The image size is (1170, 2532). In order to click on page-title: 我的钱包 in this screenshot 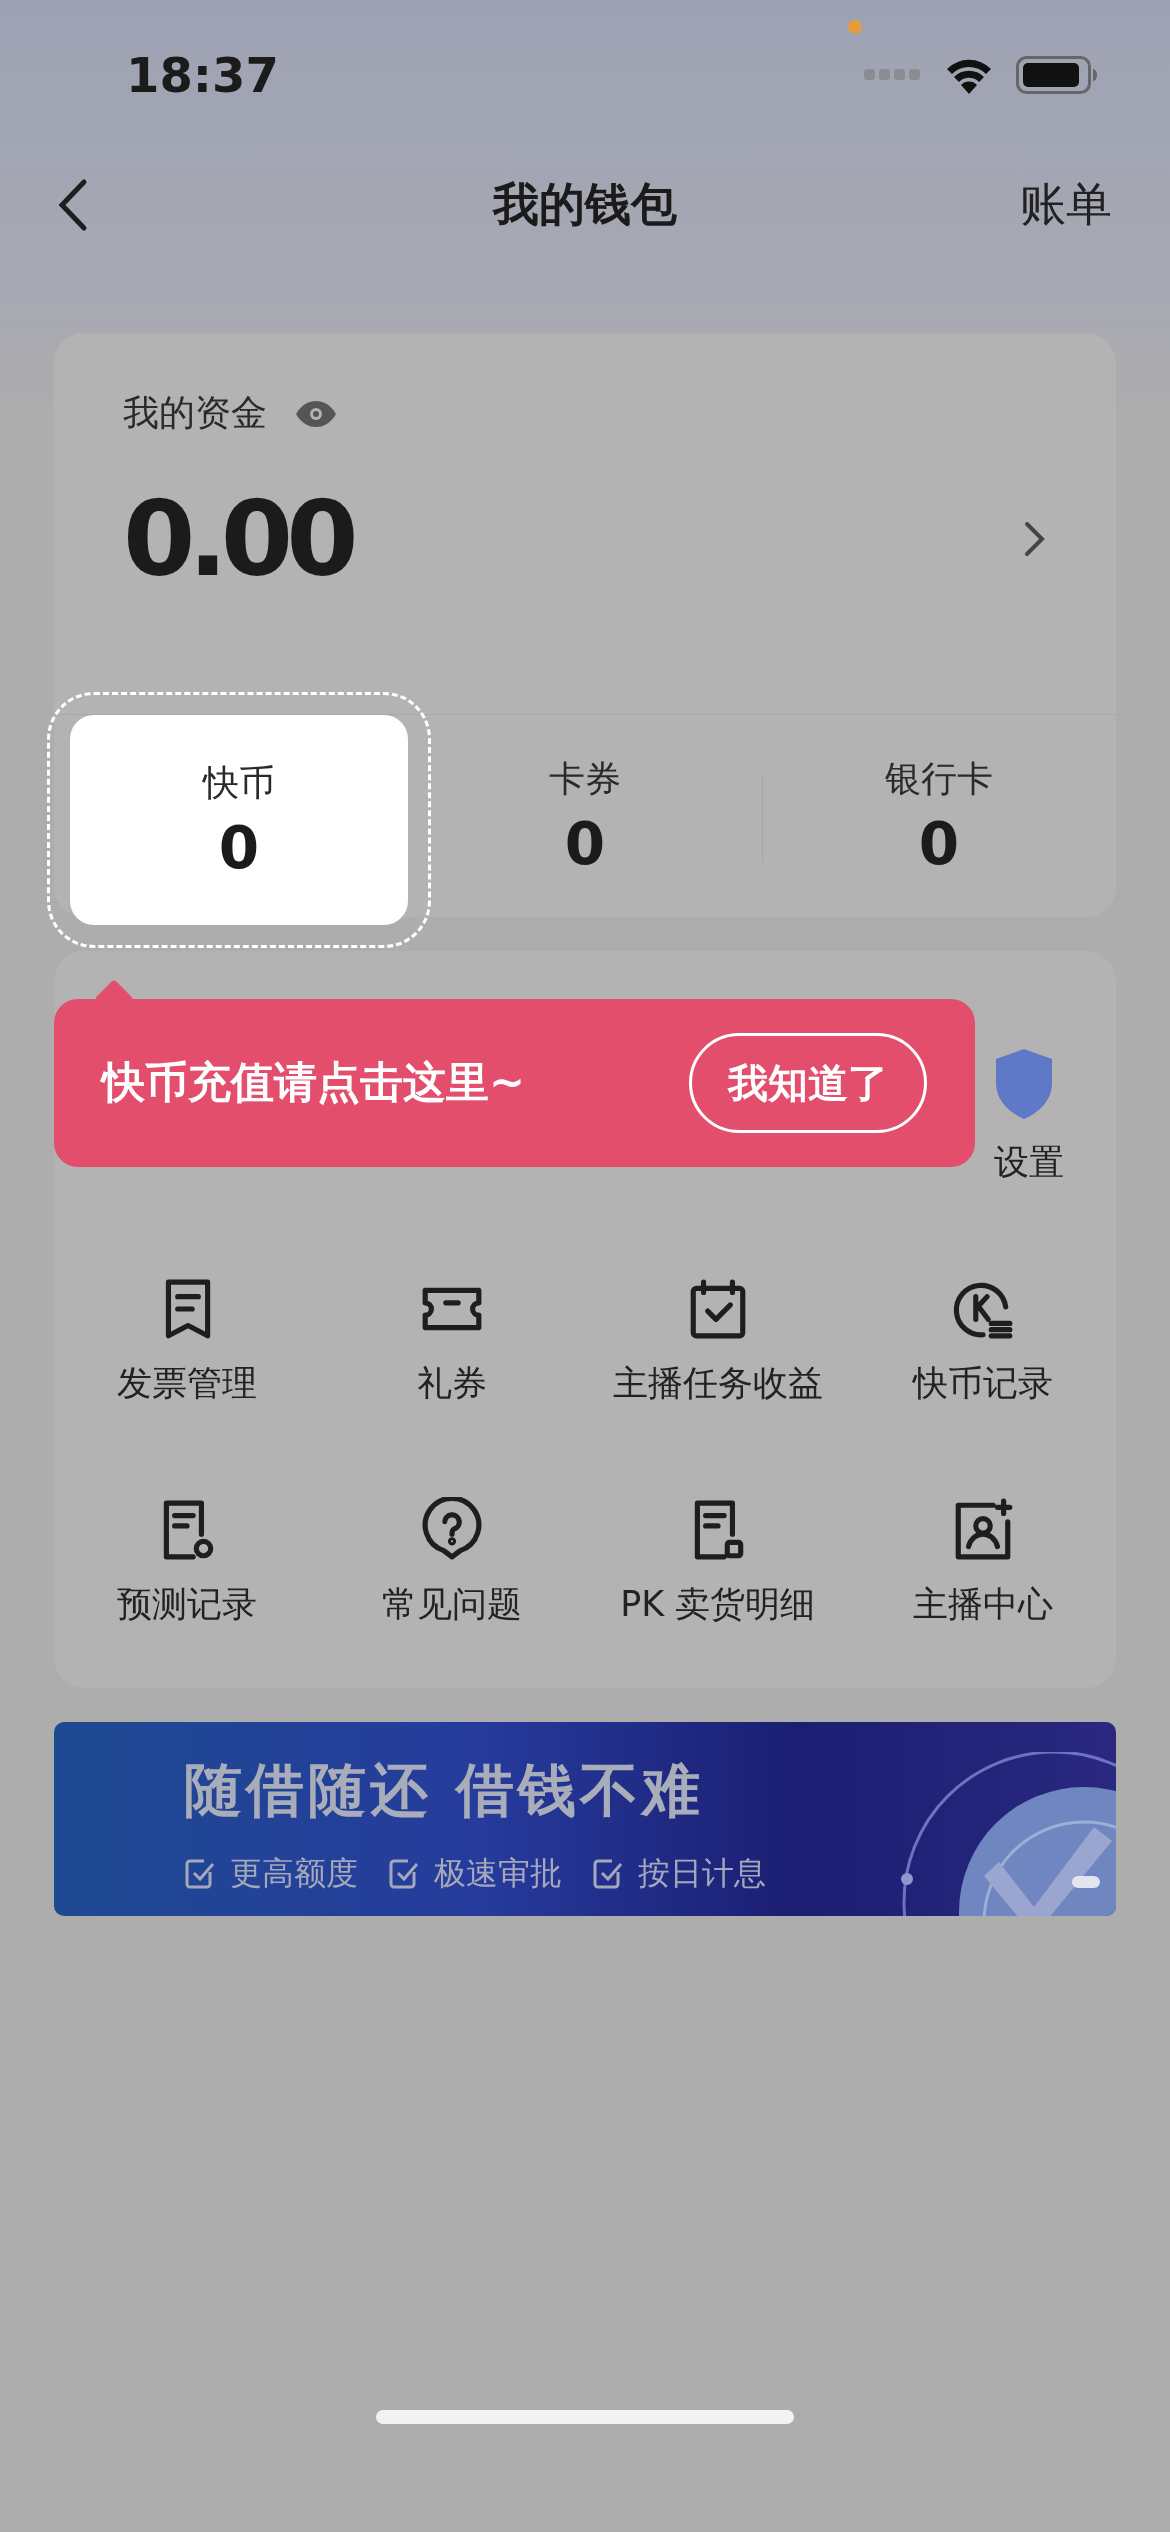, I will do `click(585, 204)`.